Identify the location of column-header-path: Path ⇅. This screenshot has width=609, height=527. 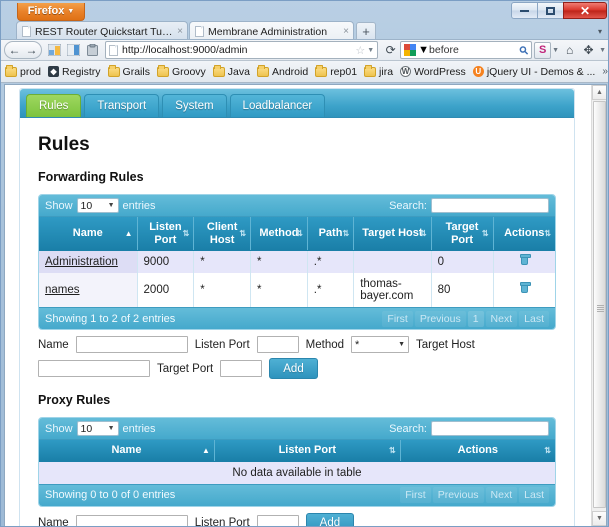
(331, 234).